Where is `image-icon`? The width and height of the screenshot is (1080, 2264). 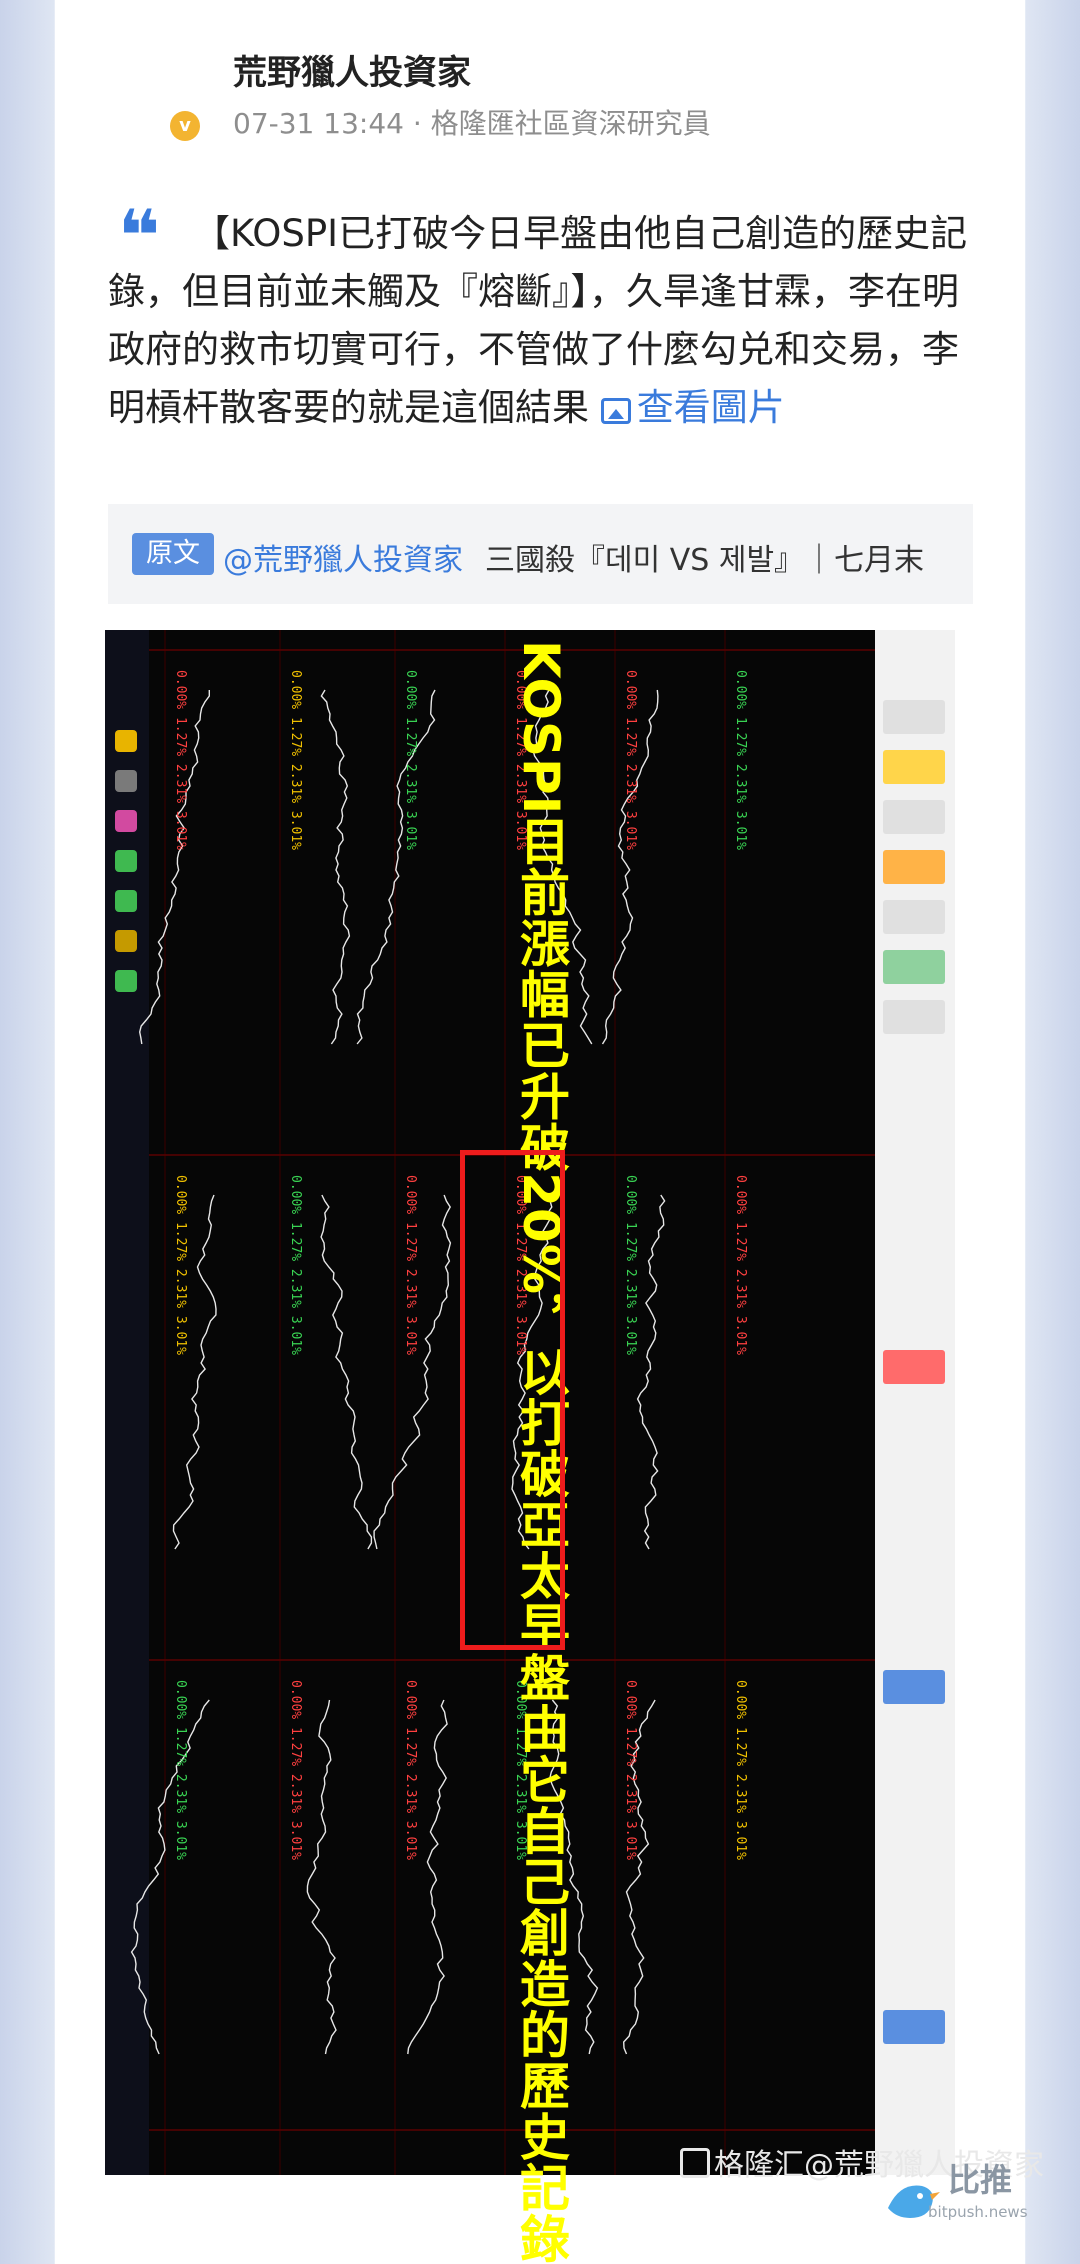 image-icon is located at coordinates (615, 411).